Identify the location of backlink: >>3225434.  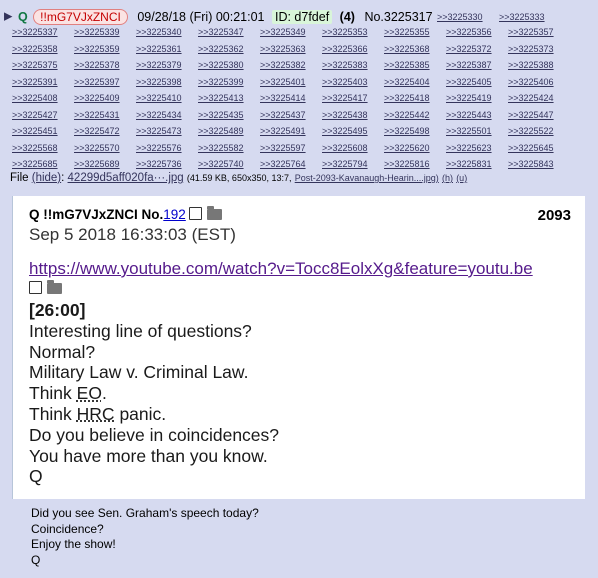
(159, 115).